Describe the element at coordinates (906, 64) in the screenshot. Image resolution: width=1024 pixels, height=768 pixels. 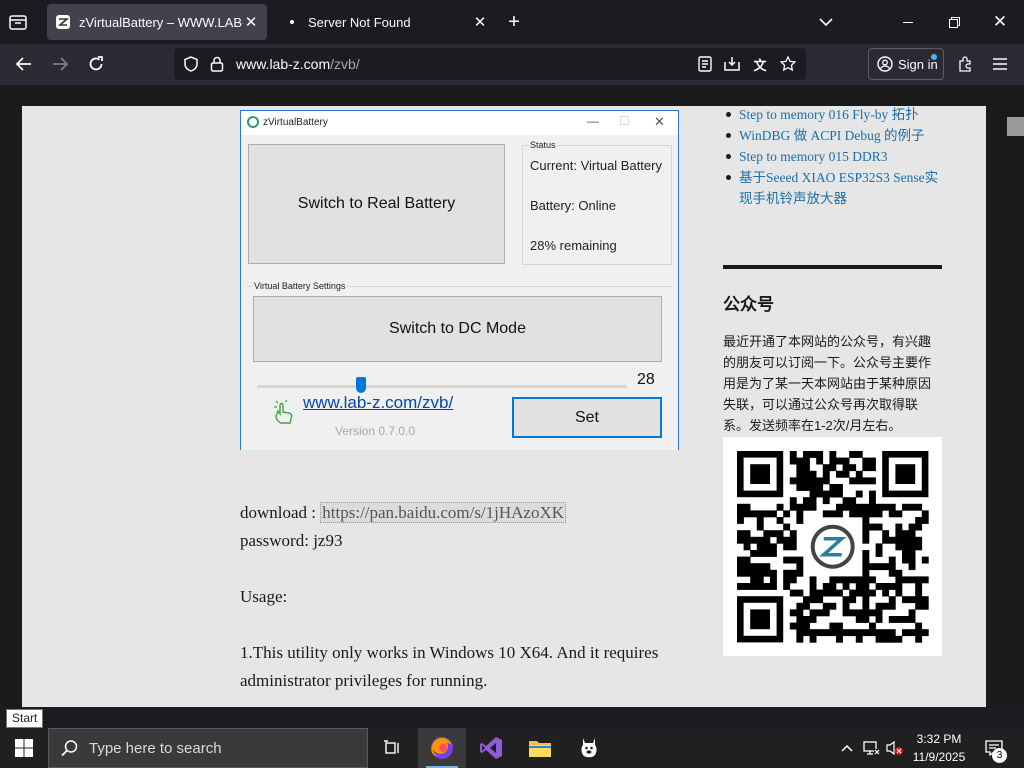
I see `sign-in-button: Sign in` at that location.